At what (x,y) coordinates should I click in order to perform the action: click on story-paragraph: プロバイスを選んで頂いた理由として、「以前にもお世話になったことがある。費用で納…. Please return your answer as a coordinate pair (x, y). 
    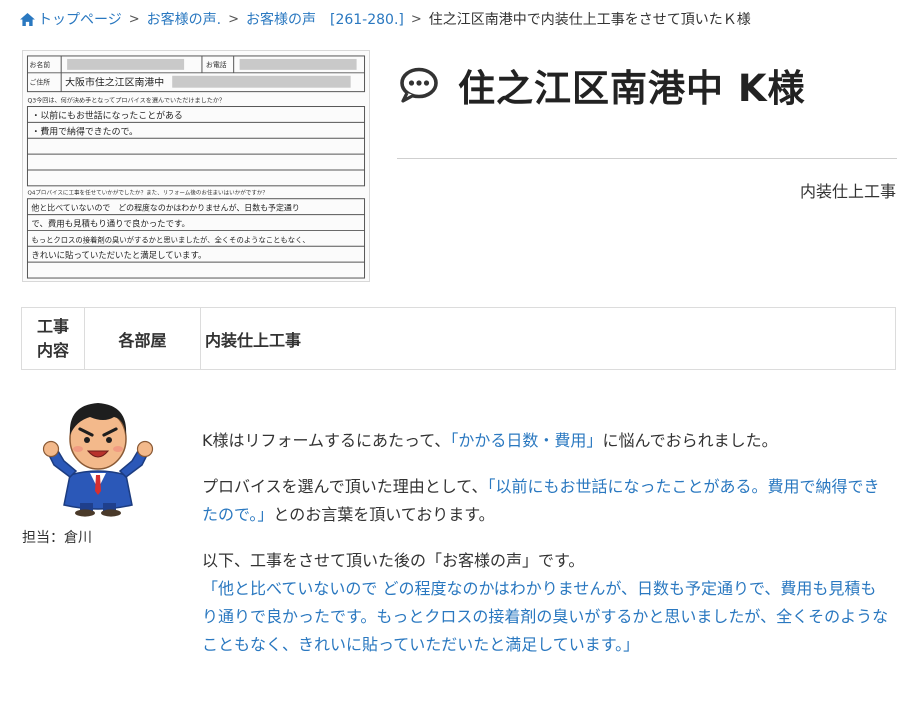
    Looking at the image, I should click on (547, 501).